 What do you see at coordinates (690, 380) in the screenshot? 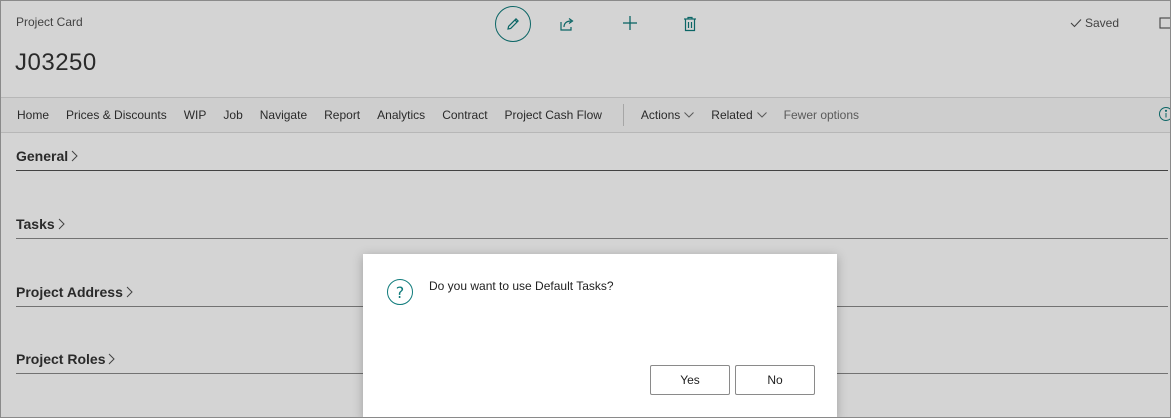
I see `yes-button: Yes` at bounding box center [690, 380].